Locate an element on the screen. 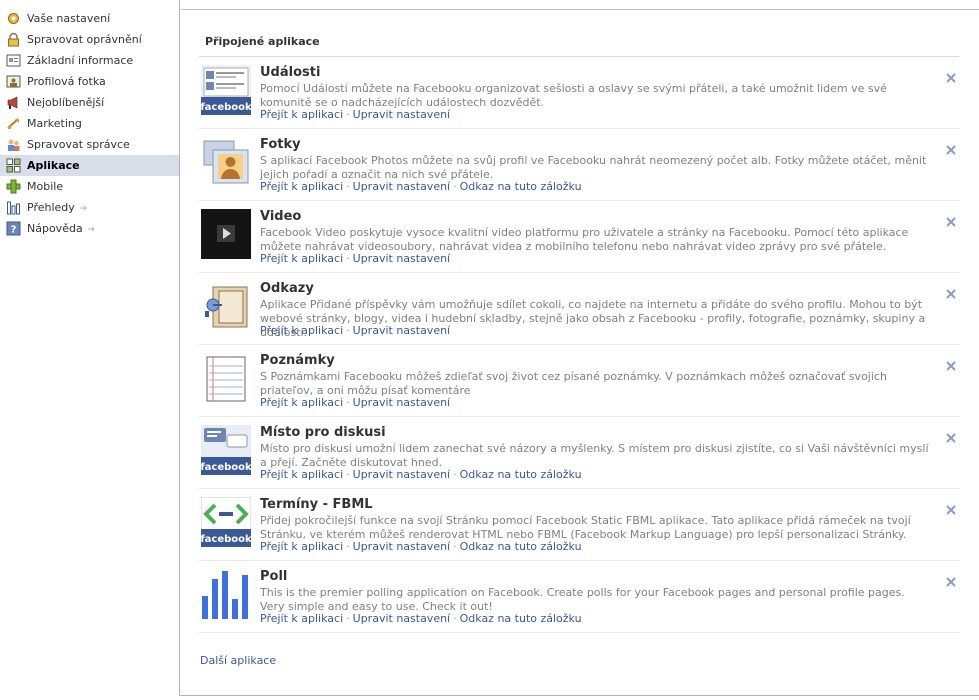  sidebar-item-profilov-fotka: Profilová fotka is located at coordinates (89, 81).